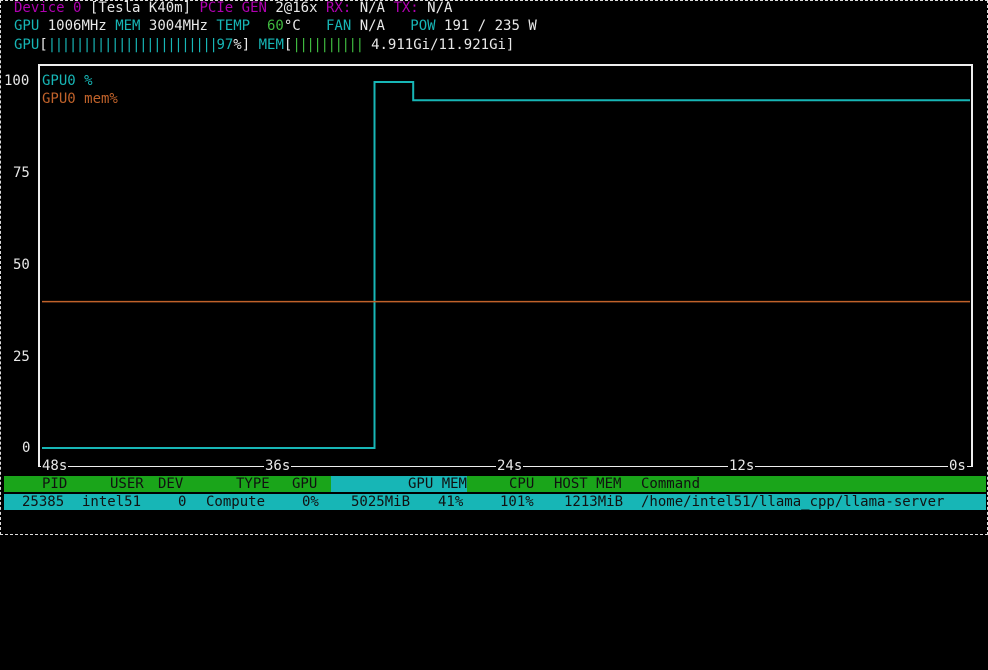 The width and height of the screenshot is (988, 670). Describe the element at coordinates (170, 484) in the screenshot. I see `col-dev: DEV` at that location.